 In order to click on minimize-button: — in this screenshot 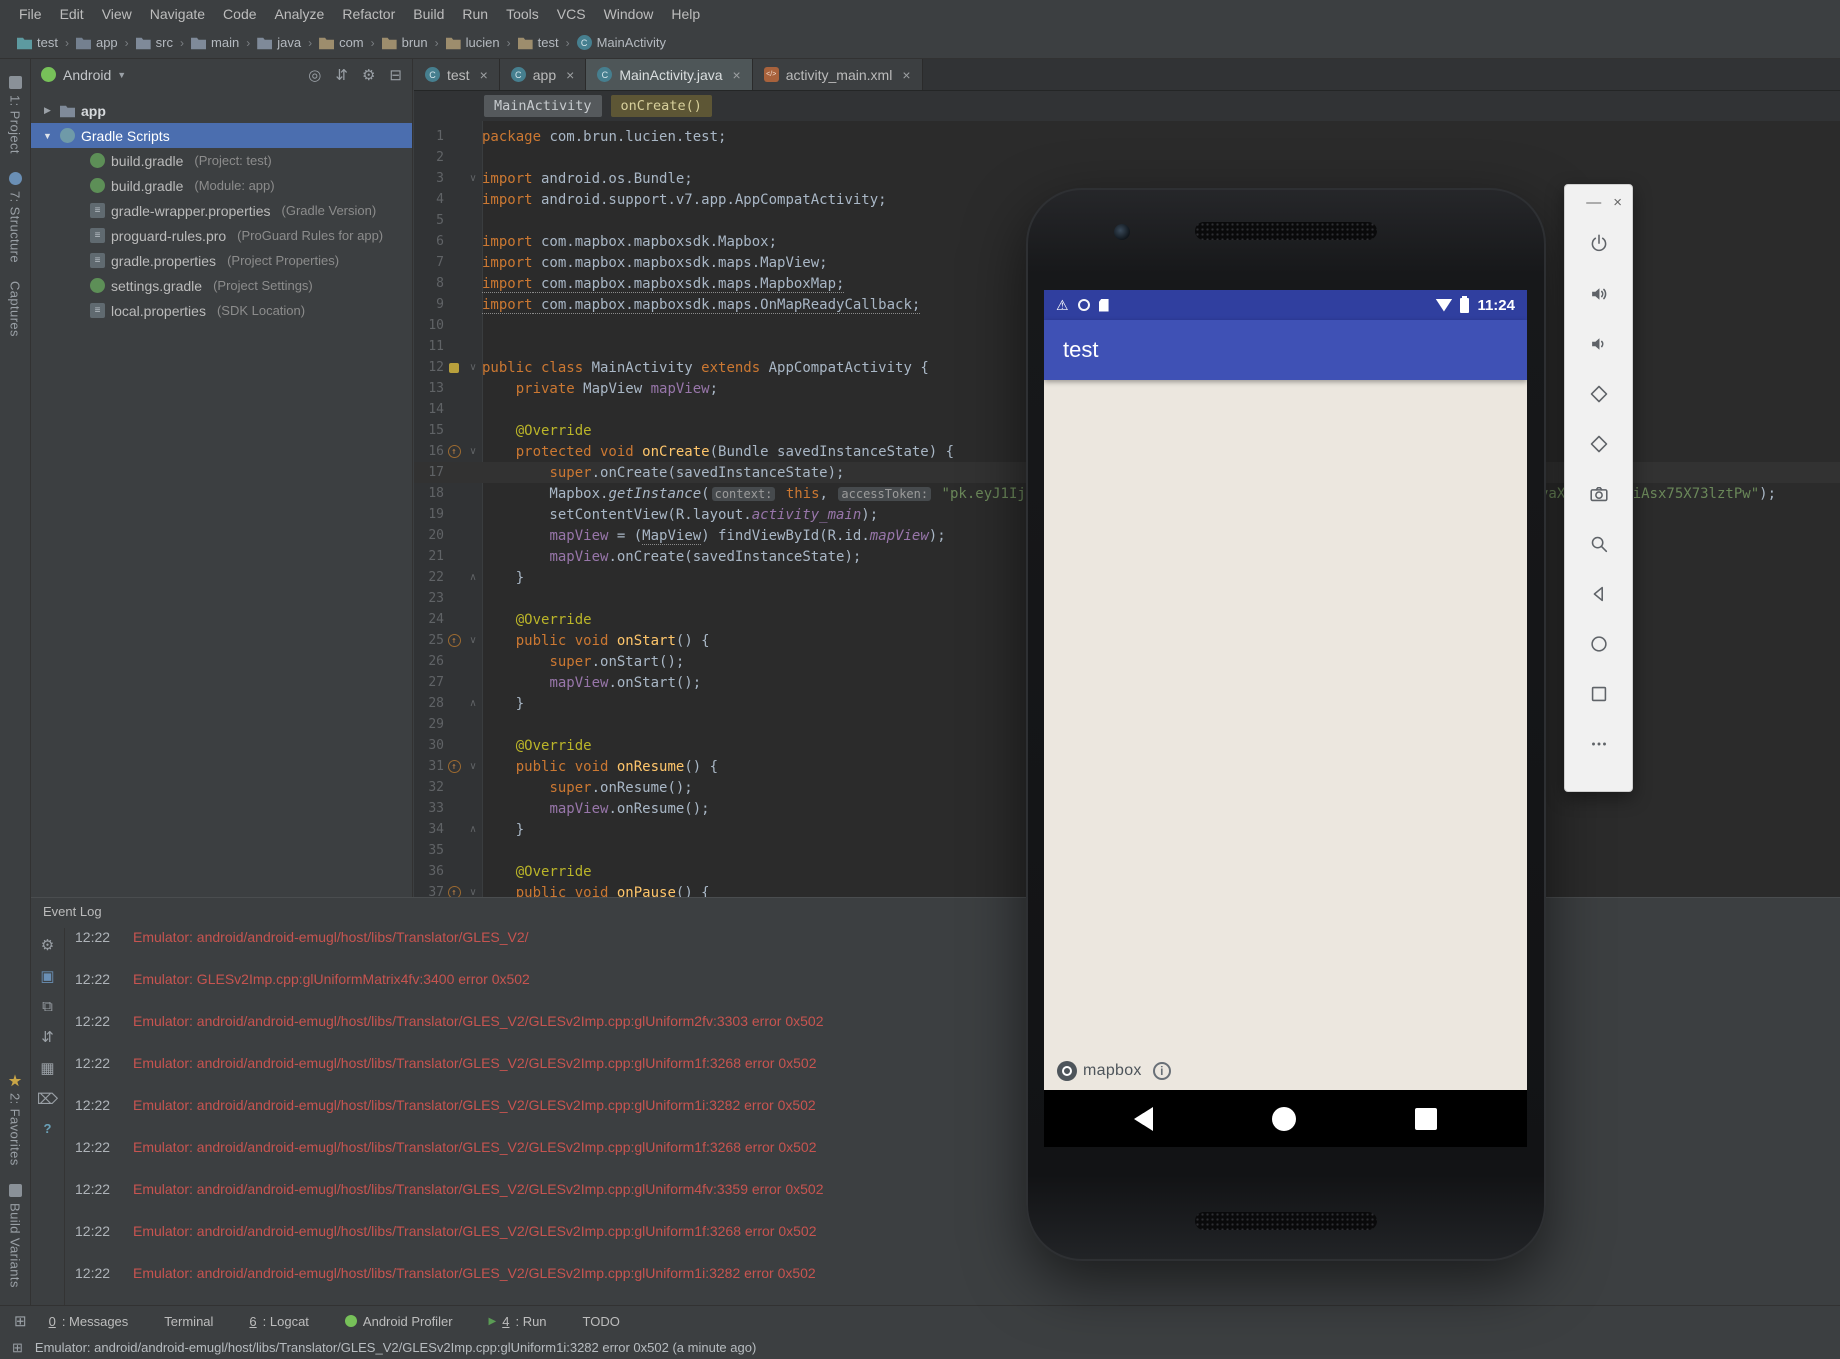, I will do `click(1593, 202)`.